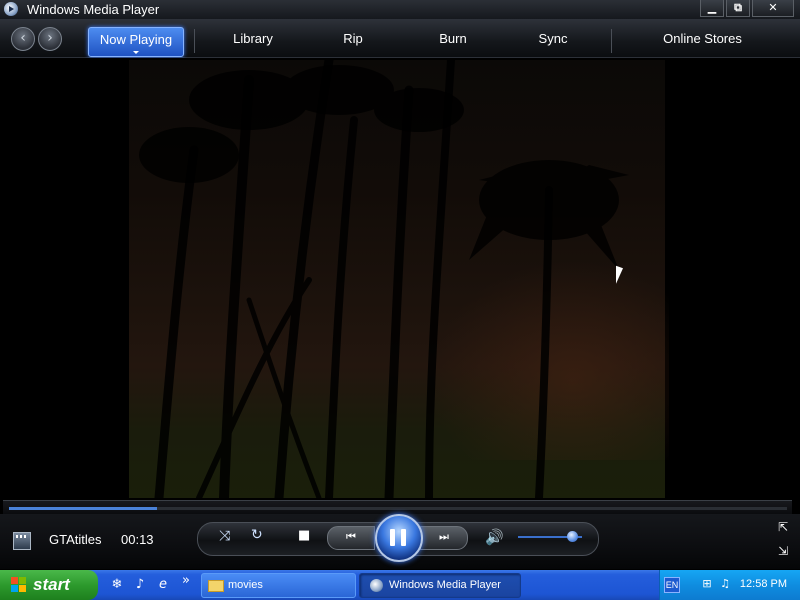 The width and height of the screenshot is (800, 600). Describe the element at coordinates (399, 538) in the screenshot. I see `pause-button` at that location.